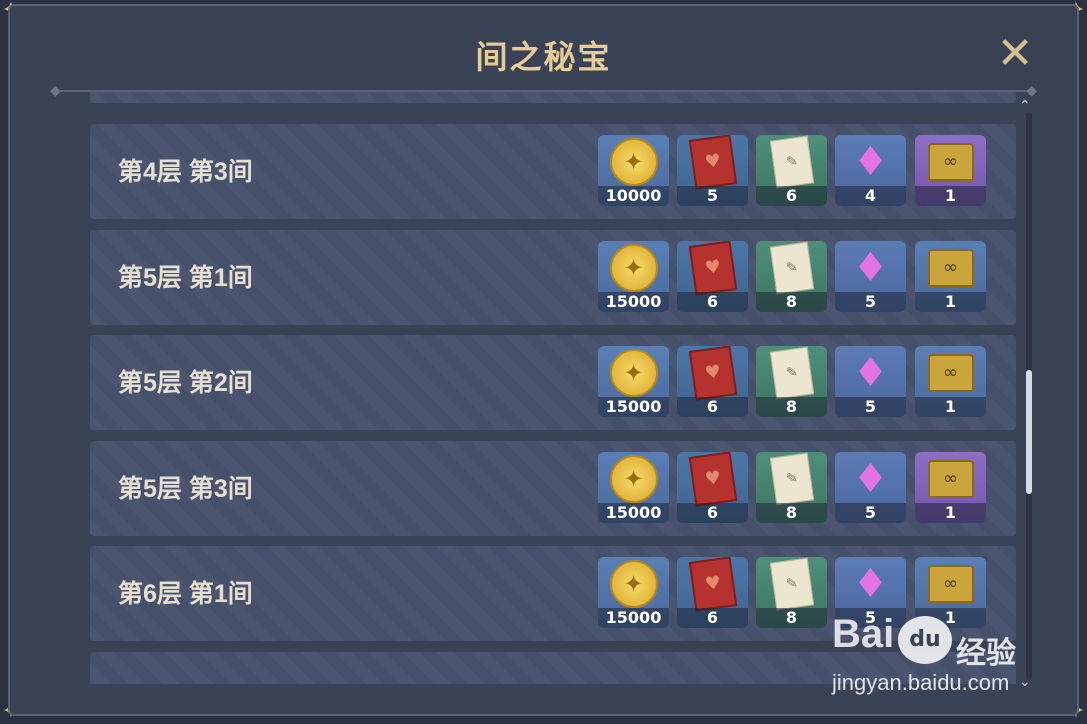 The width and height of the screenshot is (1087, 724). What do you see at coordinates (553, 97) in the screenshot?
I see `list-item-partial: 10000` at bounding box center [553, 97].